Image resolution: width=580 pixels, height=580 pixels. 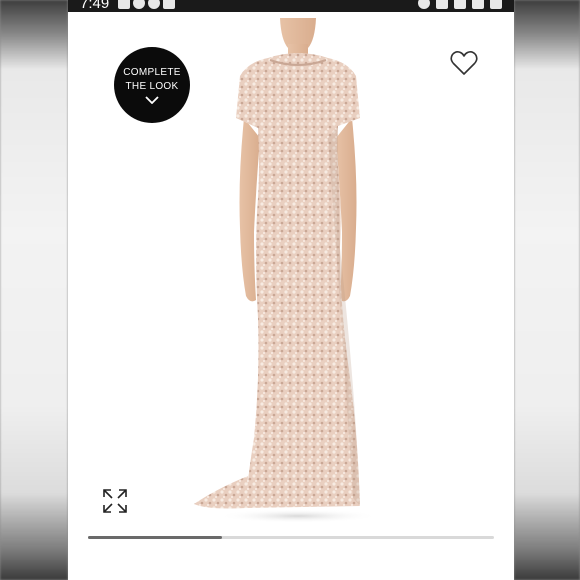 I want to click on complete-look-line2: THE LOOK, so click(x=152, y=86).